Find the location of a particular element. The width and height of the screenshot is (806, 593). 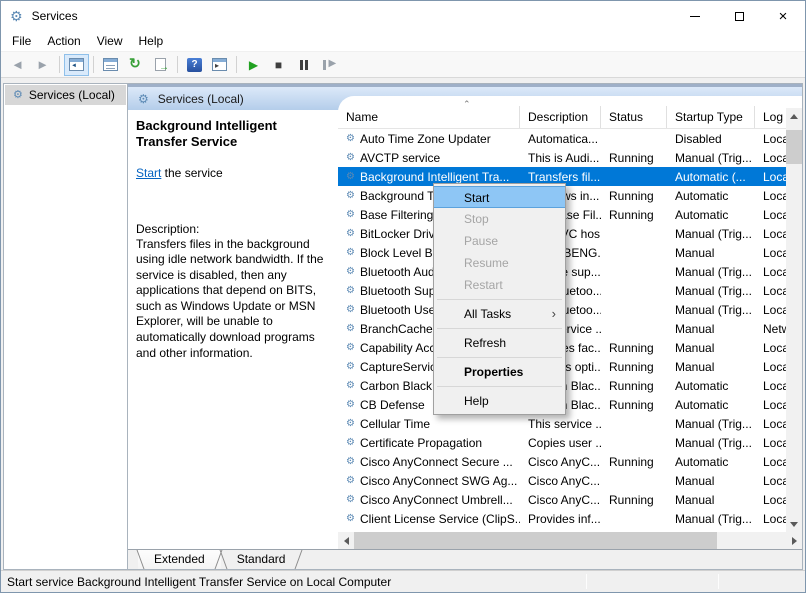

tab-standard: Standard is located at coordinates (261, 559).